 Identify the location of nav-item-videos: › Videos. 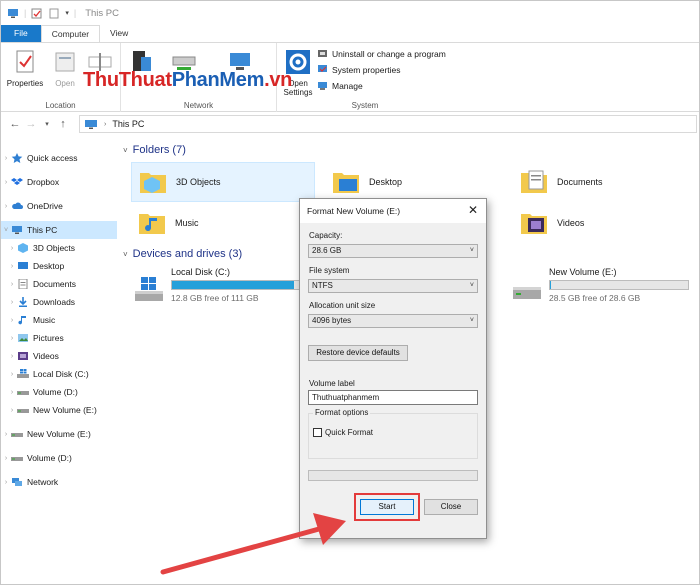
(59, 356).